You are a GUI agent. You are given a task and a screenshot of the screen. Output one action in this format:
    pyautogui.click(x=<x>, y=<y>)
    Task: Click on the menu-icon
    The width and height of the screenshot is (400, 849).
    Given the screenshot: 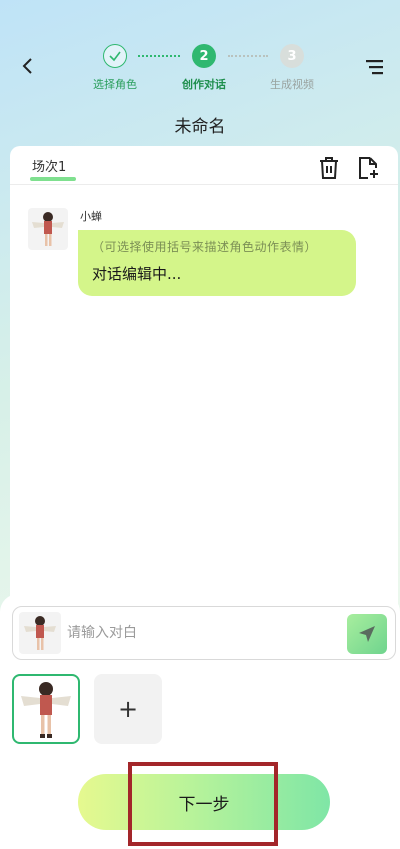 What is the action you would take?
    pyautogui.click(x=374, y=67)
    